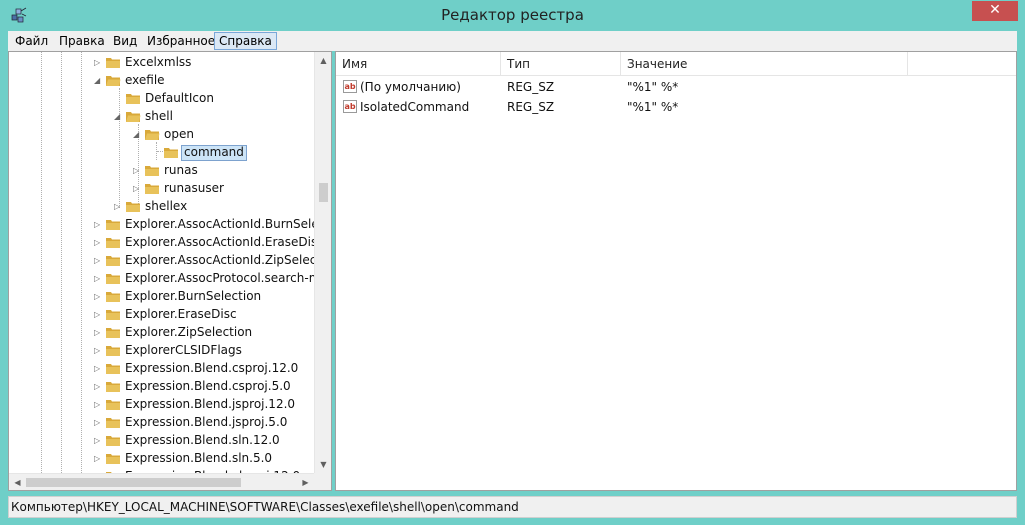 This screenshot has width=1025, height=525. Describe the element at coordinates (161, 153) in the screenshot. I see `tree-item: command` at that location.